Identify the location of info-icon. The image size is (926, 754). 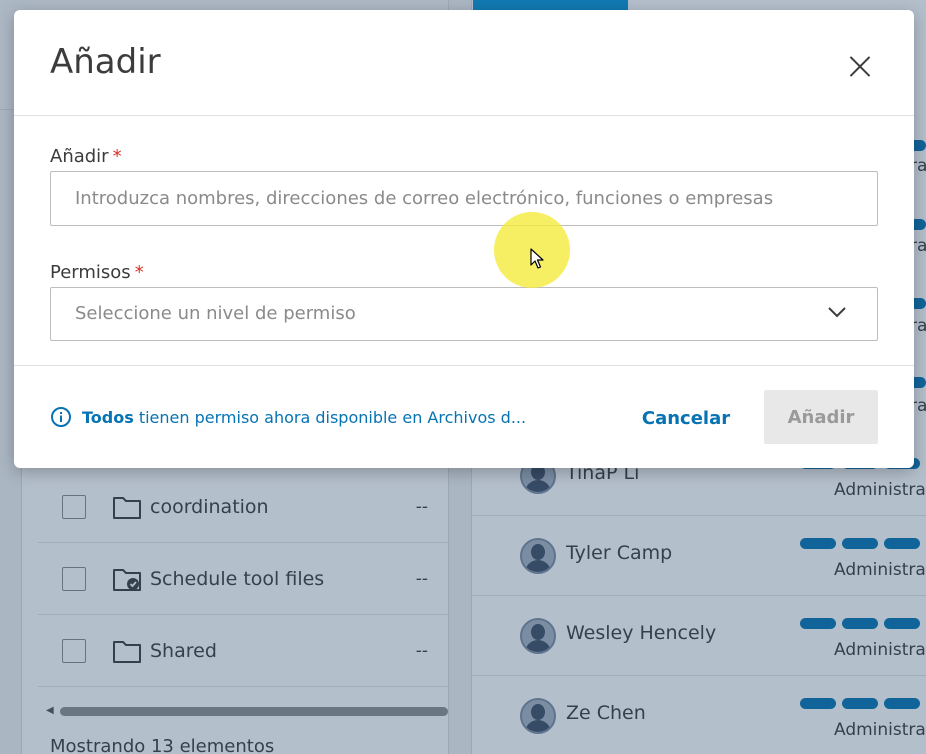
(61, 417).